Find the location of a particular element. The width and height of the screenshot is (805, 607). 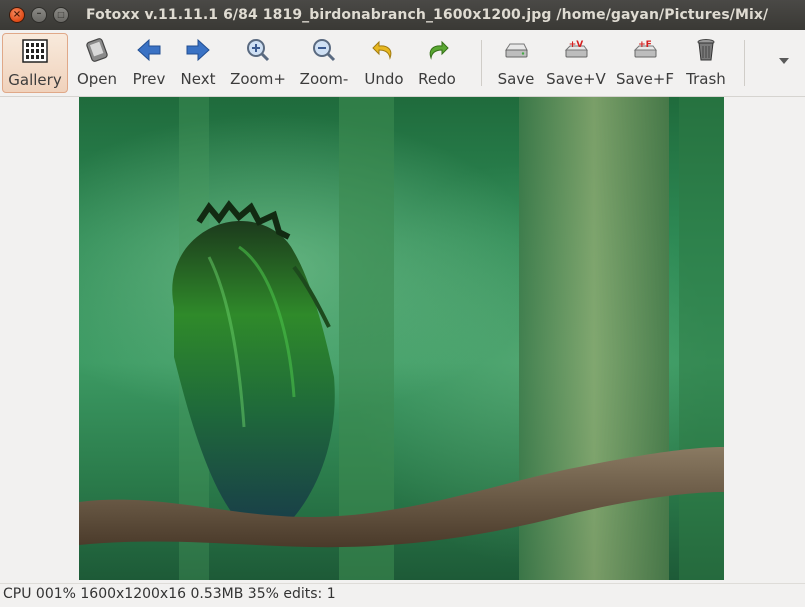

zoom-in-label: Zoom+ is located at coordinates (258, 79).